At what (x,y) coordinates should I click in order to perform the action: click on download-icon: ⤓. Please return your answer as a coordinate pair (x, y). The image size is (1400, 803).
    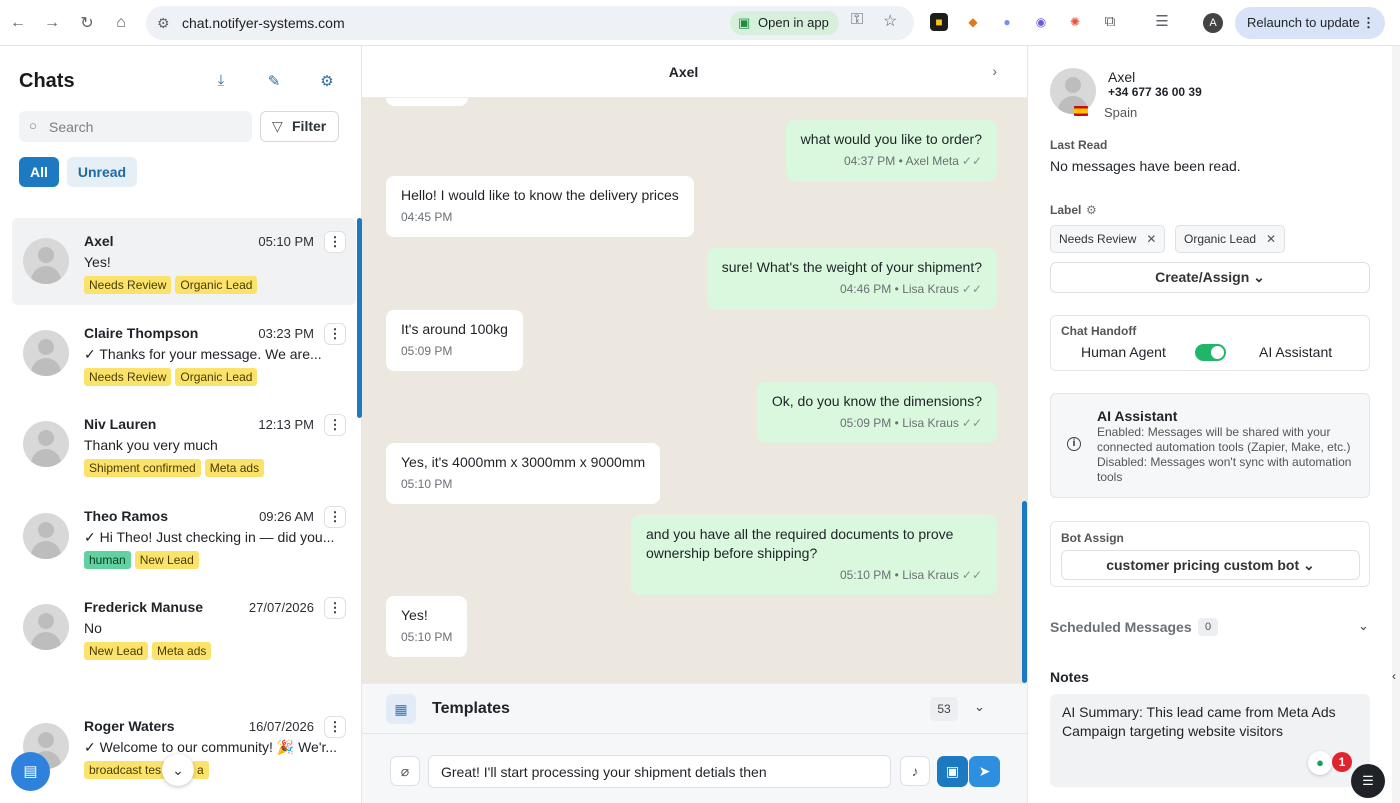
    Looking at the image, I should click on (221, 82).